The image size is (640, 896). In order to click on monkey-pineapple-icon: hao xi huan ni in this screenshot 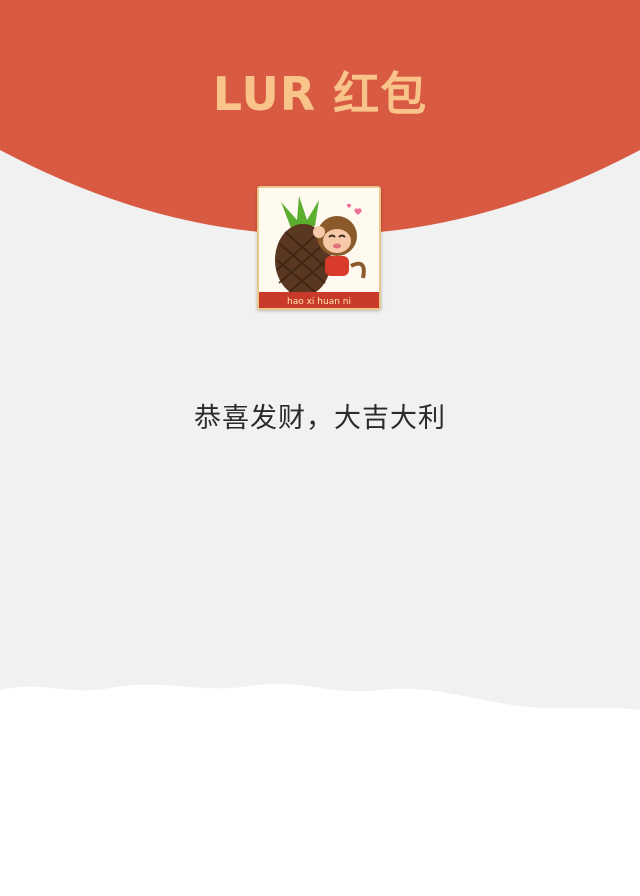, I will do `click(319, 248)`.